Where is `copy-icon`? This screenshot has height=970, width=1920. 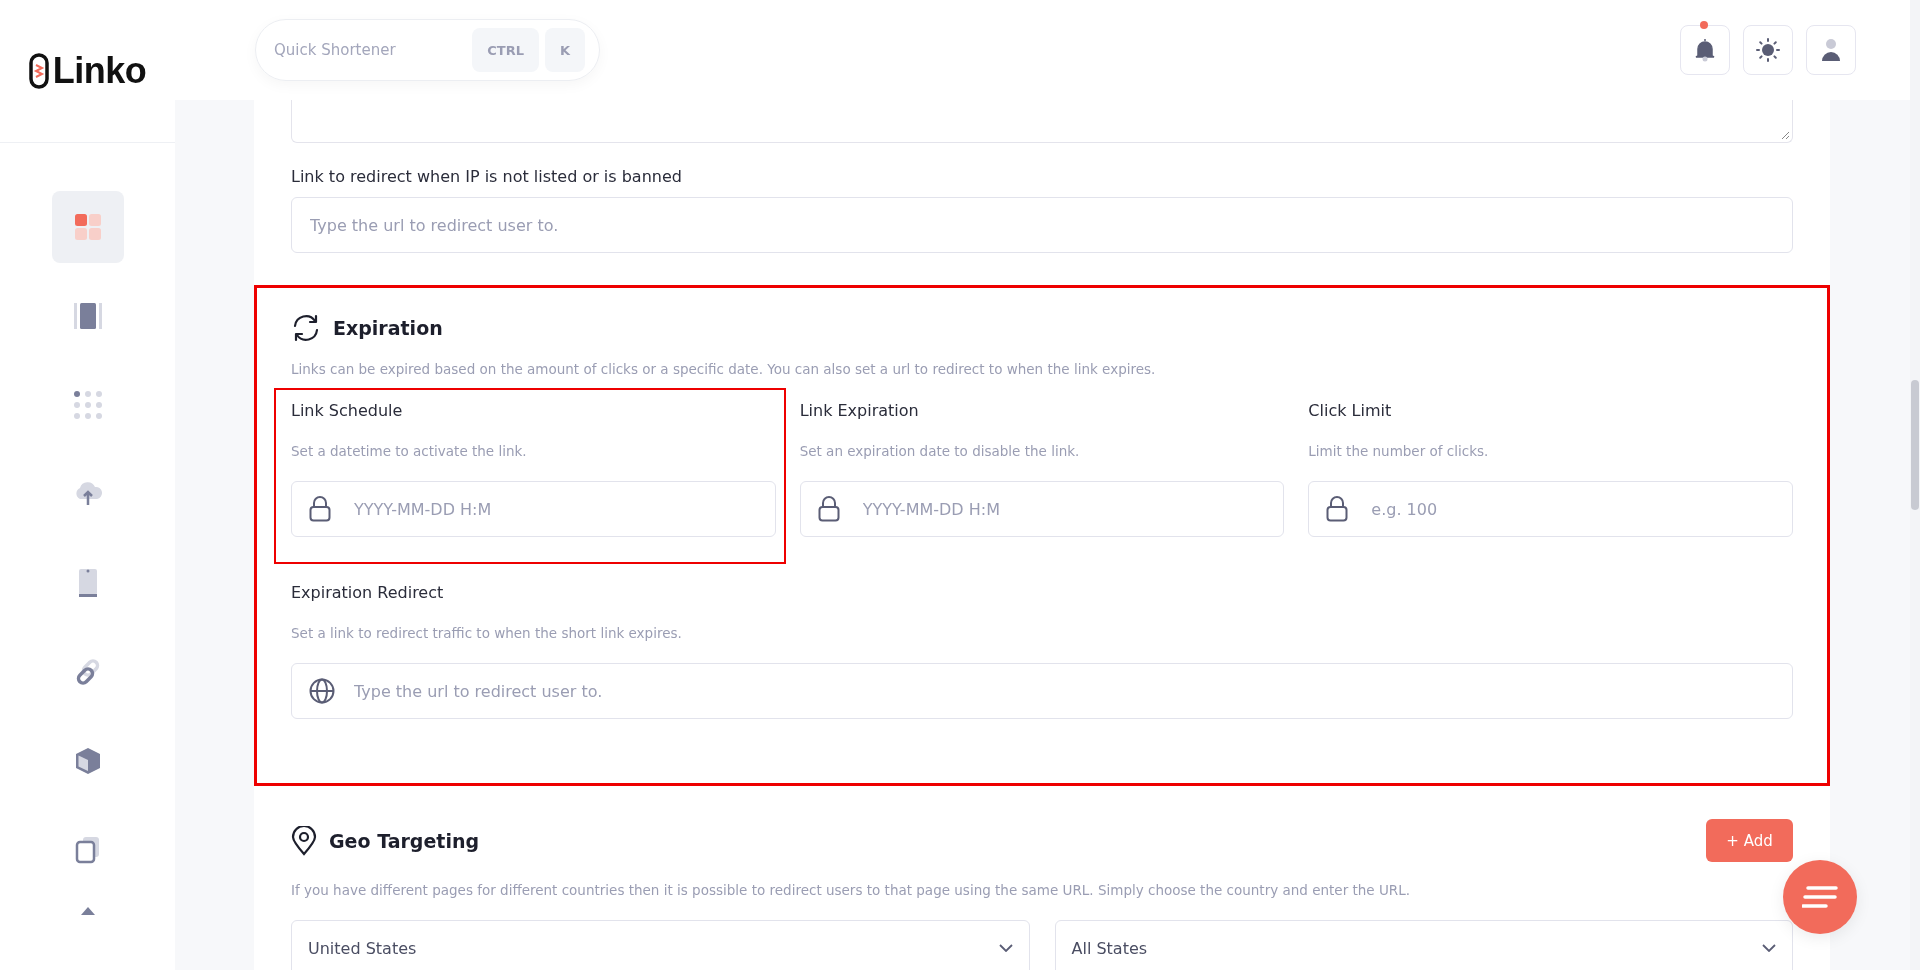 copy-icon is located at coordinates (87, 850).